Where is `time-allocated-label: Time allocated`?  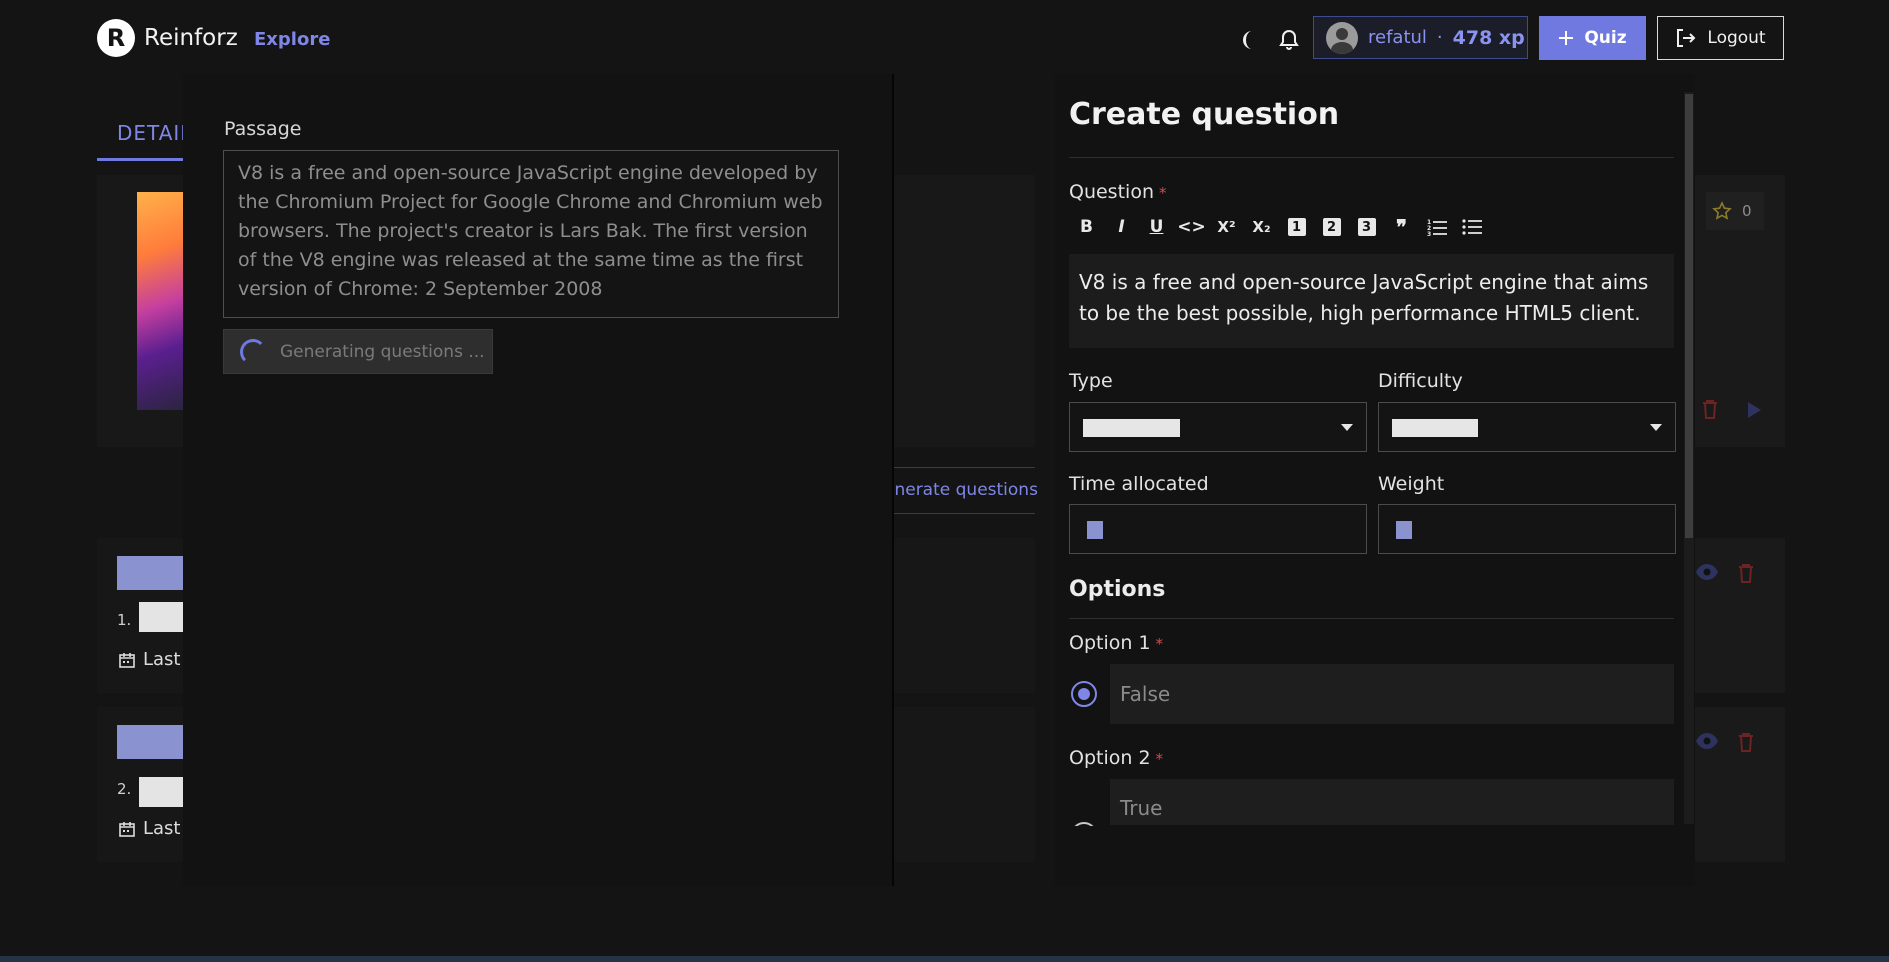
time-allocated-label: Time allocated is located at coordinates (1139, 484).